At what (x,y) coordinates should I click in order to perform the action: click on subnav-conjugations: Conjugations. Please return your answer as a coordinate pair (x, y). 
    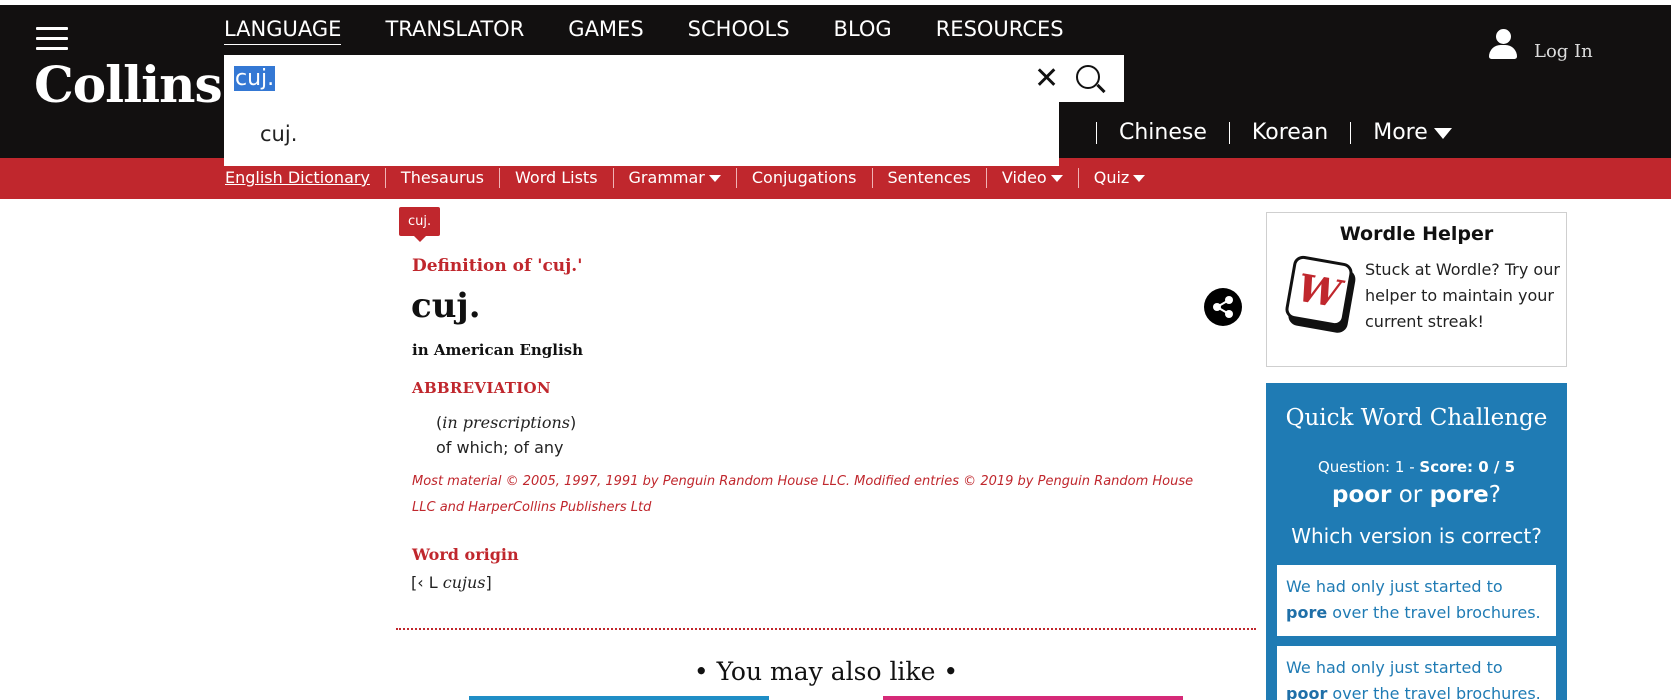
    Looking at the image, I should click on (805, 178).